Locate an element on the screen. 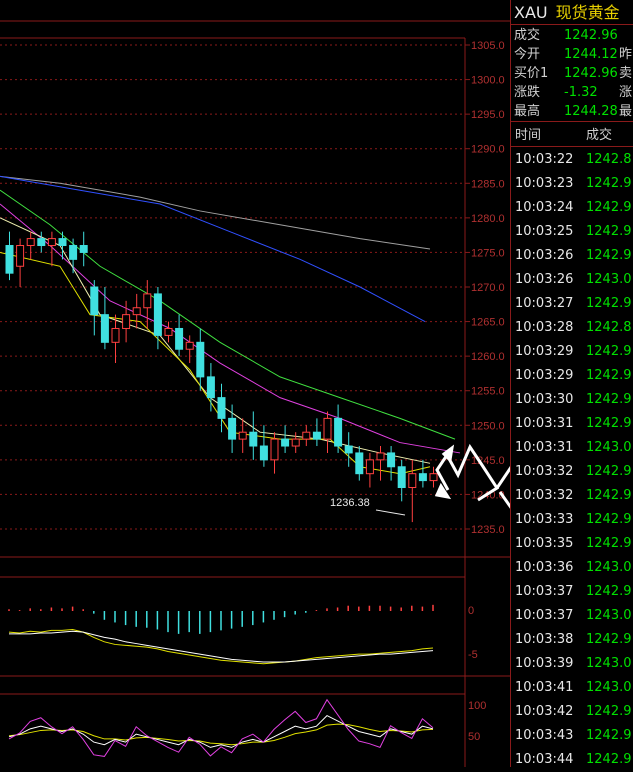  tick-price: 1242.8 is located at coordinates (609, 159).